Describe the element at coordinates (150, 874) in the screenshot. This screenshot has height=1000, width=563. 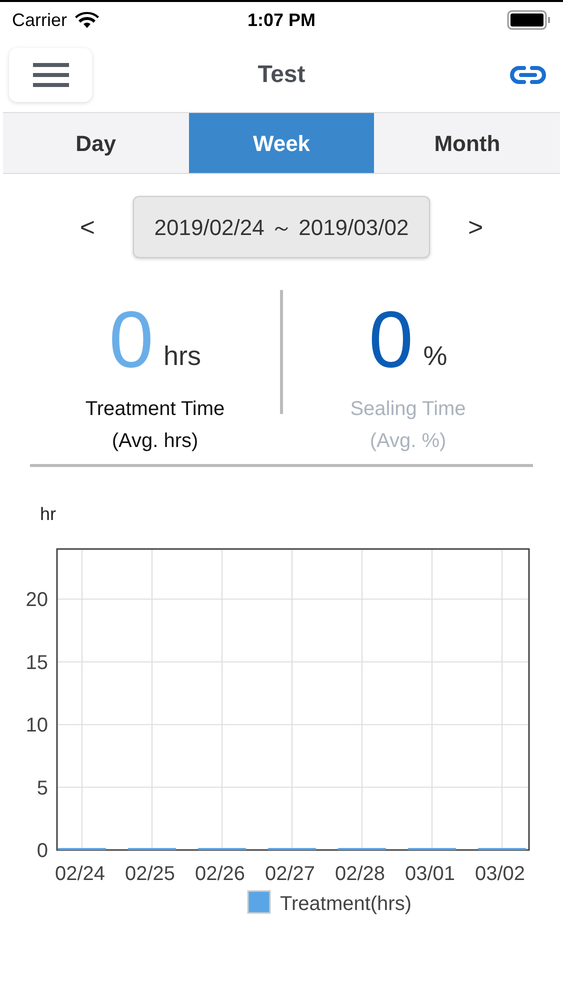
I see `x-tick-label: 02/25` at that location.